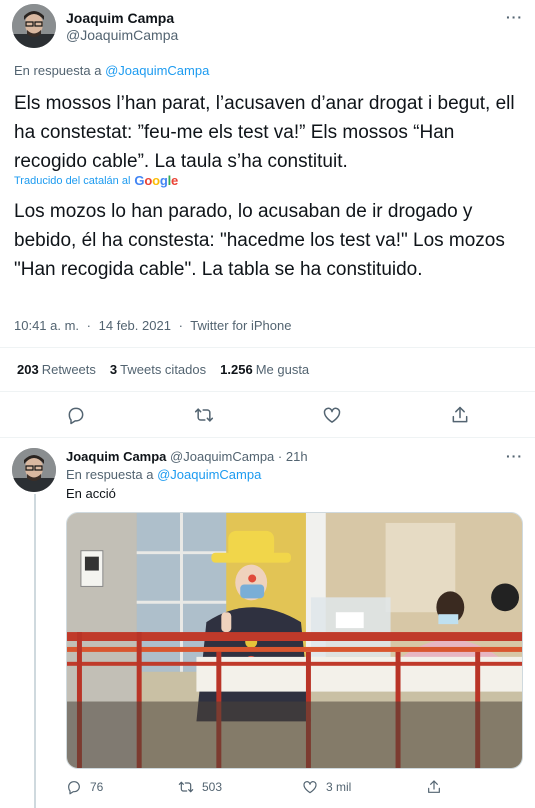  What do you see at coordinates (46, 325) in the screenshot?
I see `tweet-time: 10:41 a. m.` at bounding box center [46, 325].